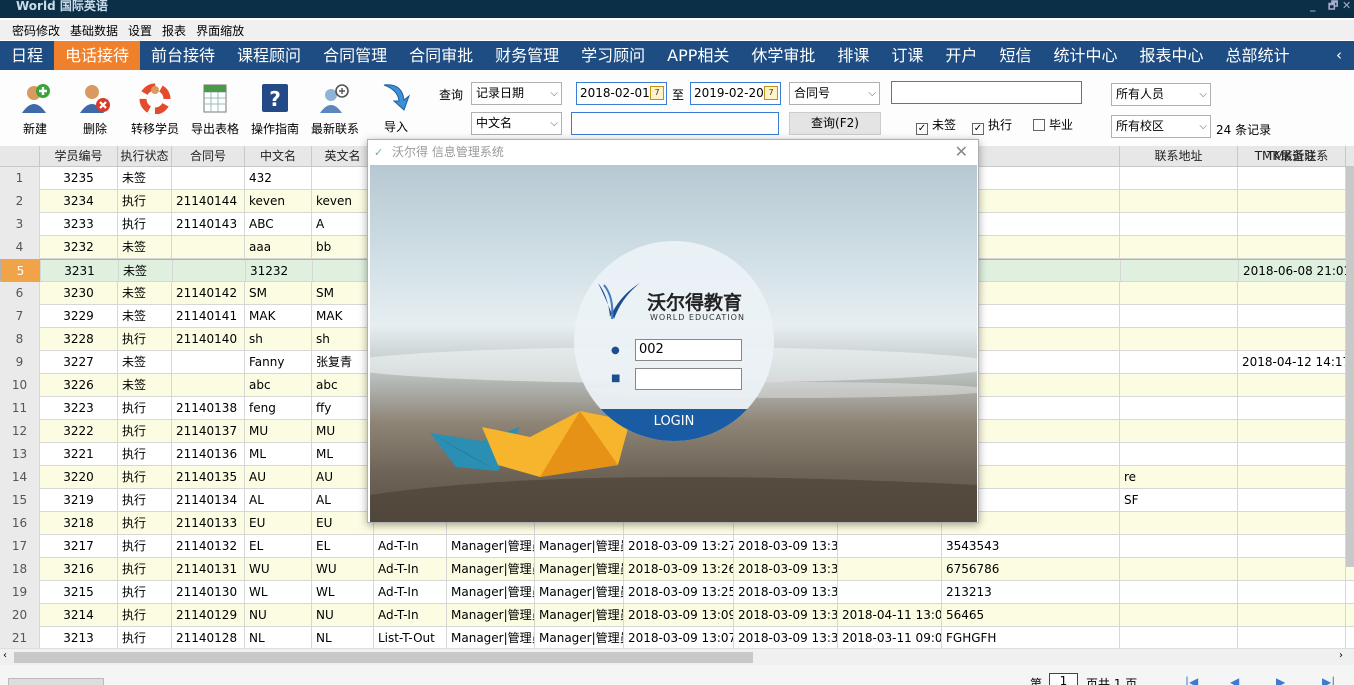 Image resolution: width=1354 pixels, height=685 pixels. I want to click on next-page-icon: ▶, so click(1280, 680).